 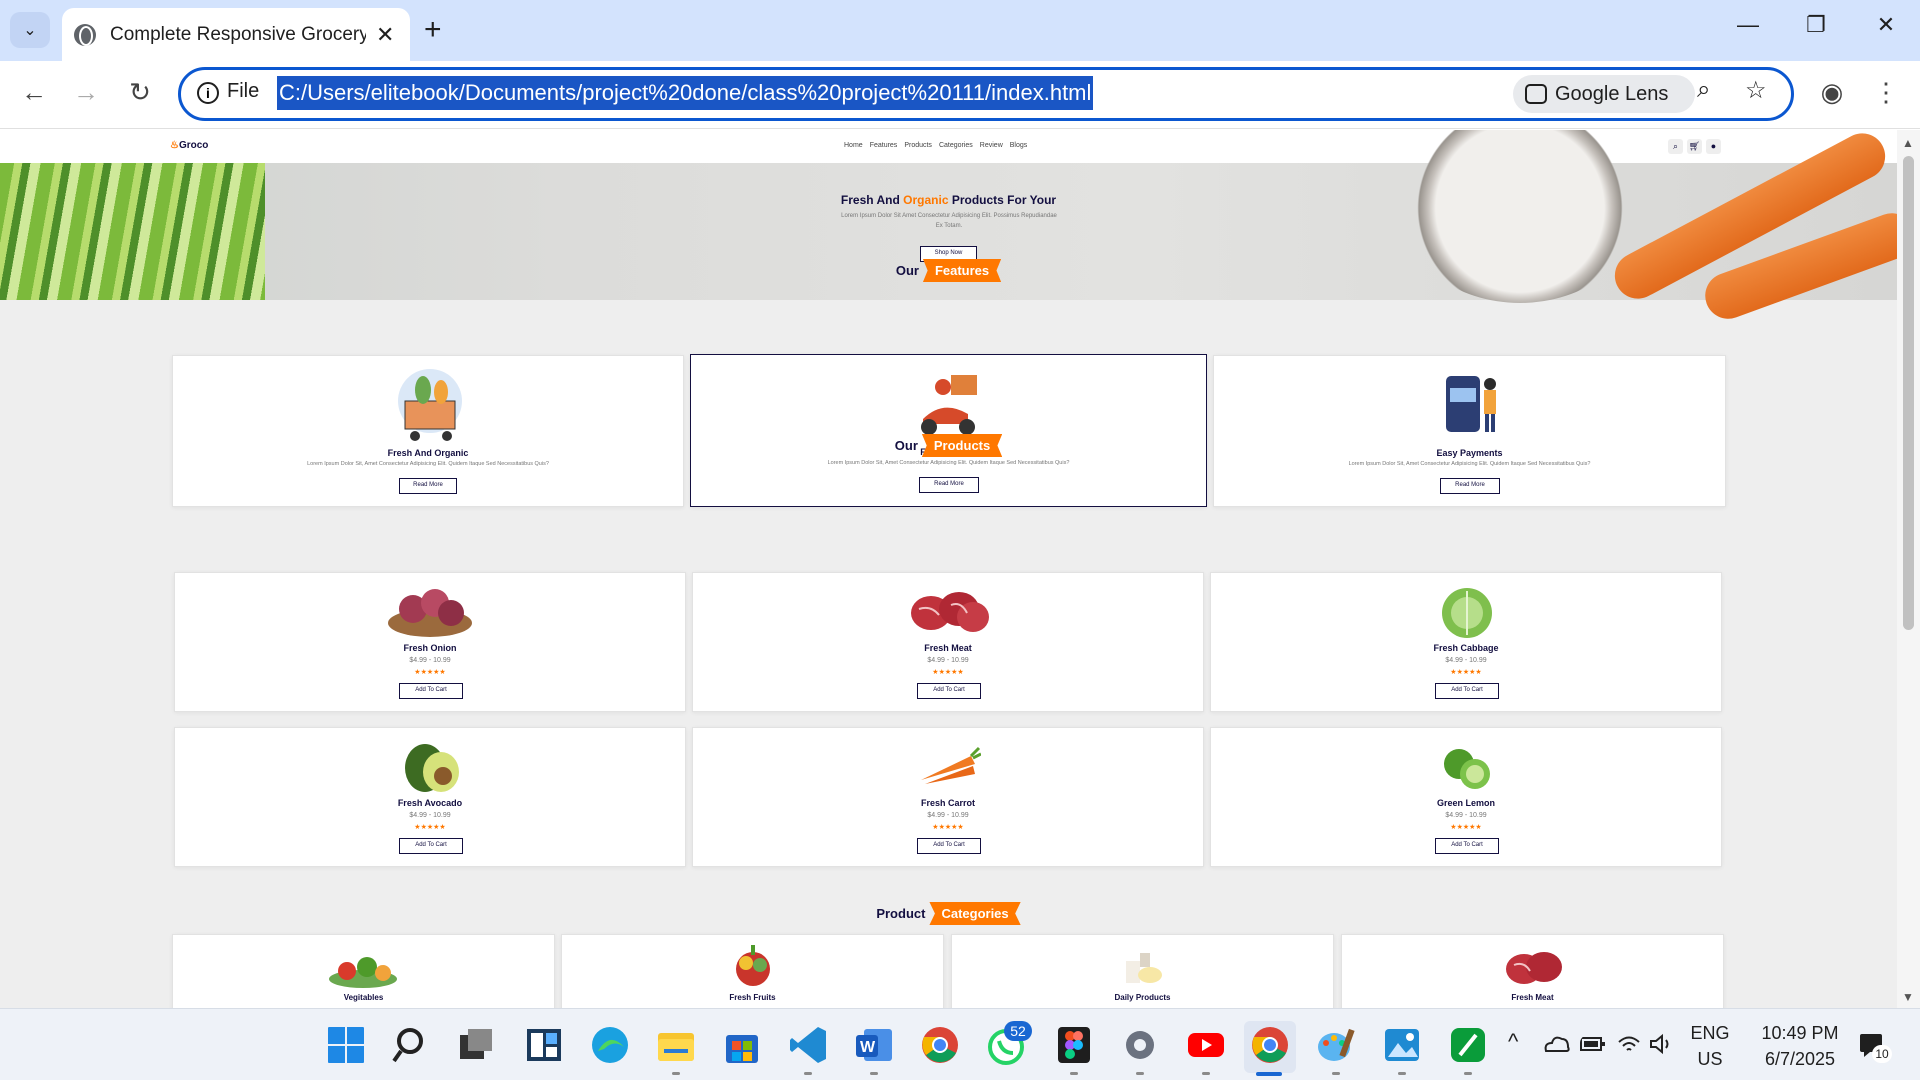 What do you see at coordinates (85, 34) in the screenshot?
I see `globe-icon` at bounding box center [85, 34].